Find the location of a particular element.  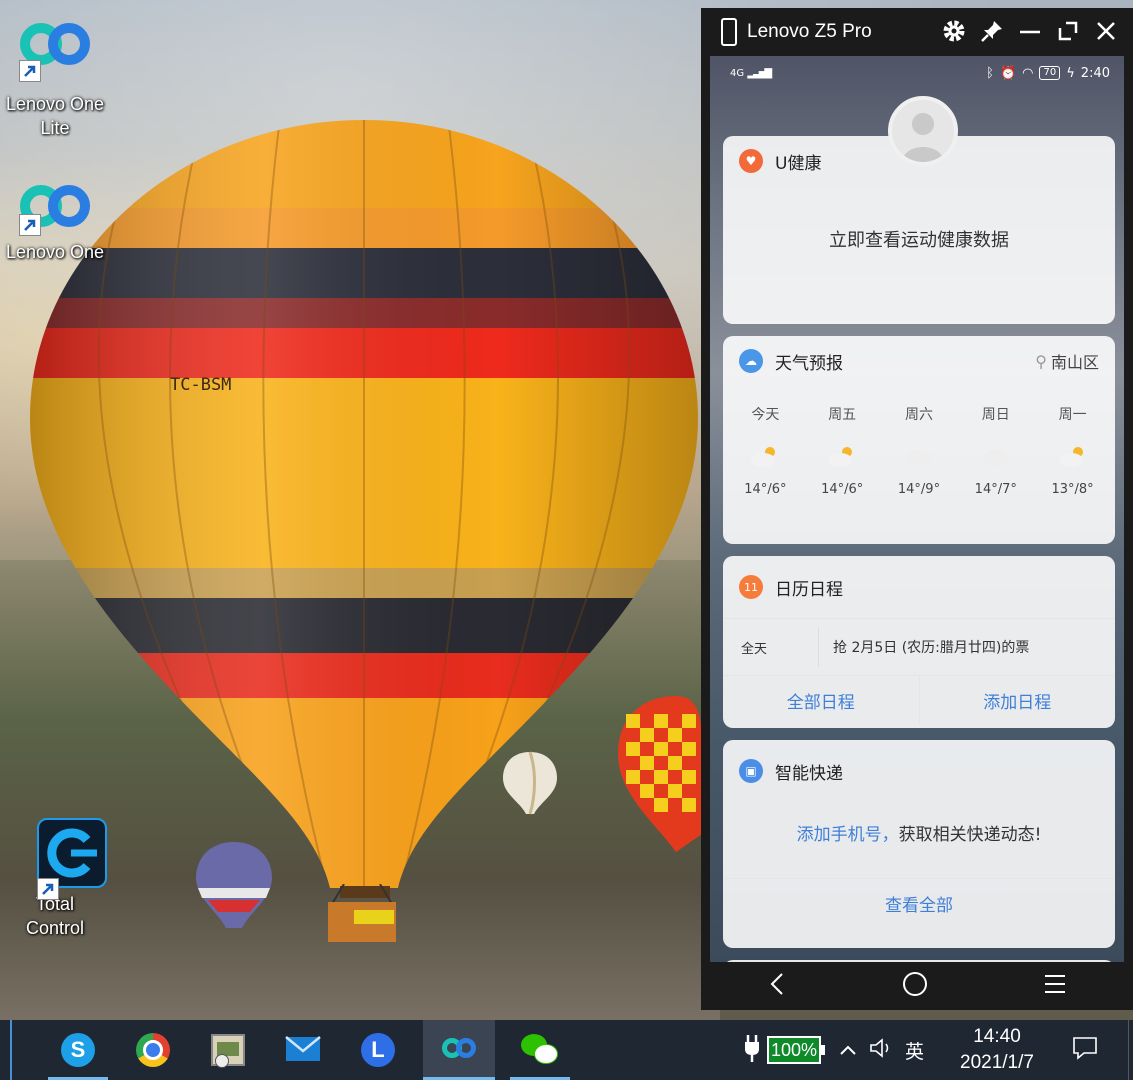

system-tray: 100% 英 14:40 2021/1/7 is located at coordinates (938, 1050).